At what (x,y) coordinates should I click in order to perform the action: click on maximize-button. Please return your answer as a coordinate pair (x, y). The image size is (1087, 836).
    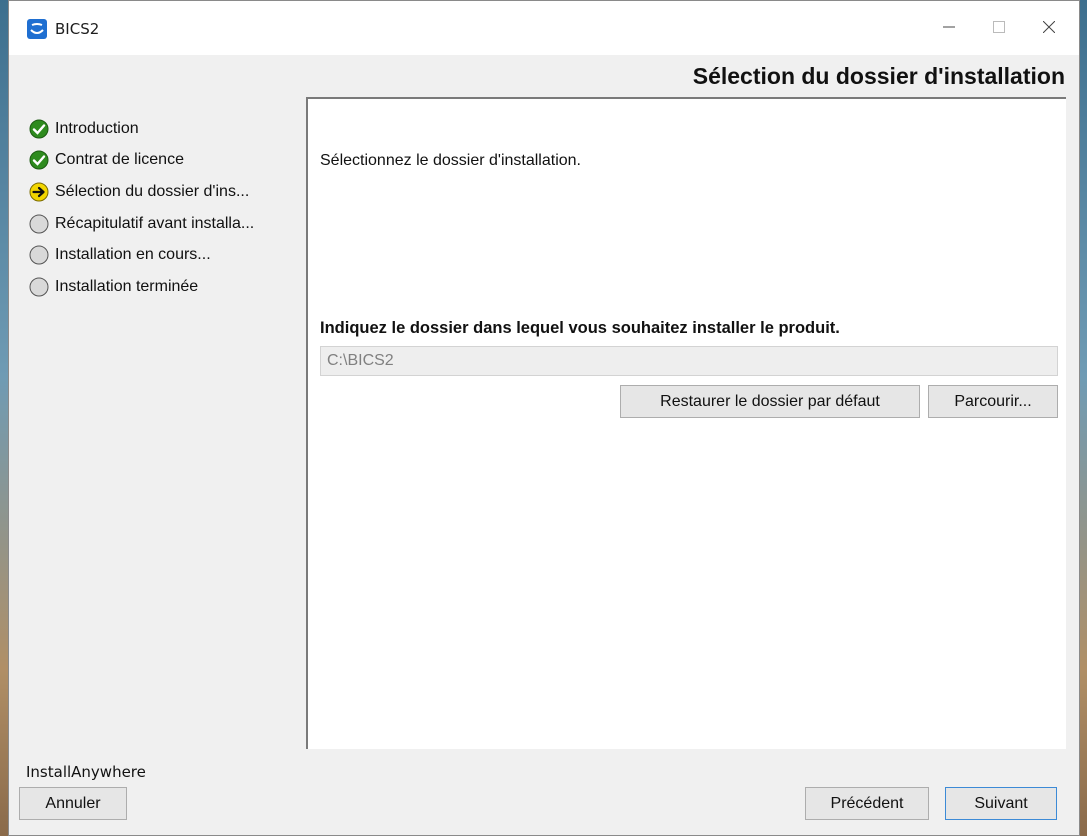
    Looking at the image, I should click on (999, 27).